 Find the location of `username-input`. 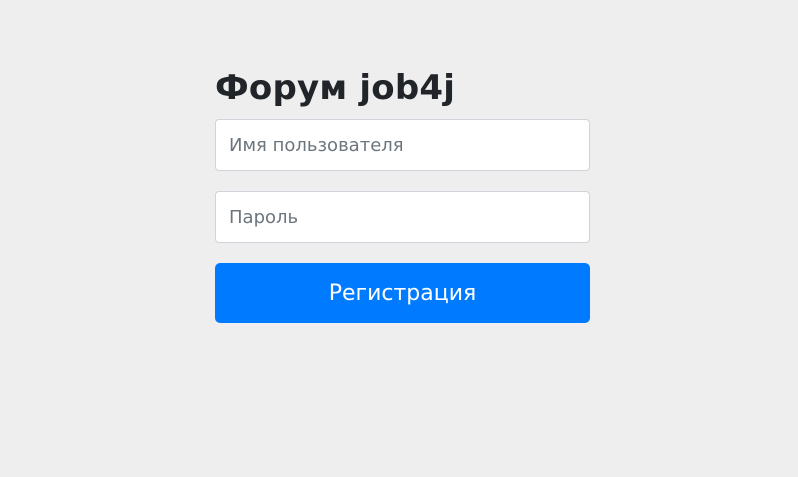

username-input is located at coordinates (402, 145).